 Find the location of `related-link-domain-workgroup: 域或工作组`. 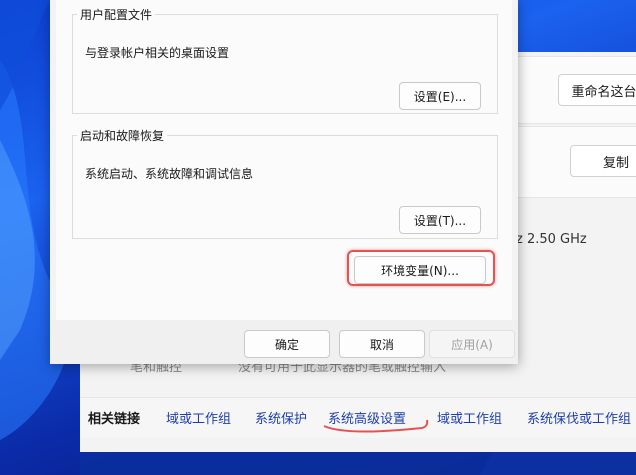

related-link-domain-workgroup: 域或工作组 is located at coordinates (198, 417).